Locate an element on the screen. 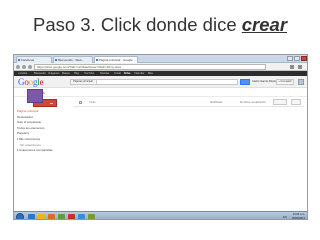  google-logo: Google is located at coordinates (31, 82).